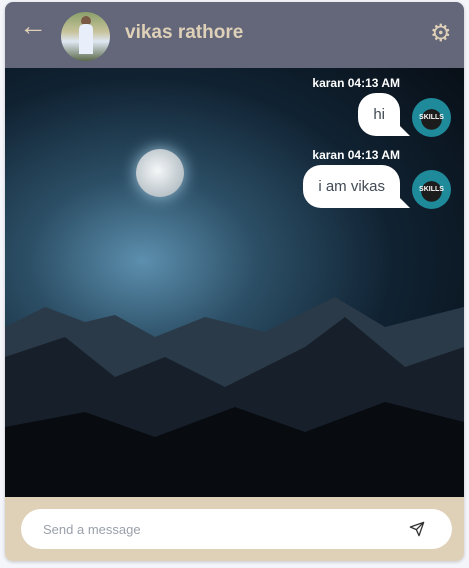 The width and height of the screenshot is (469, 568). I want to click on message-bubble: hi, so click(384, 114).